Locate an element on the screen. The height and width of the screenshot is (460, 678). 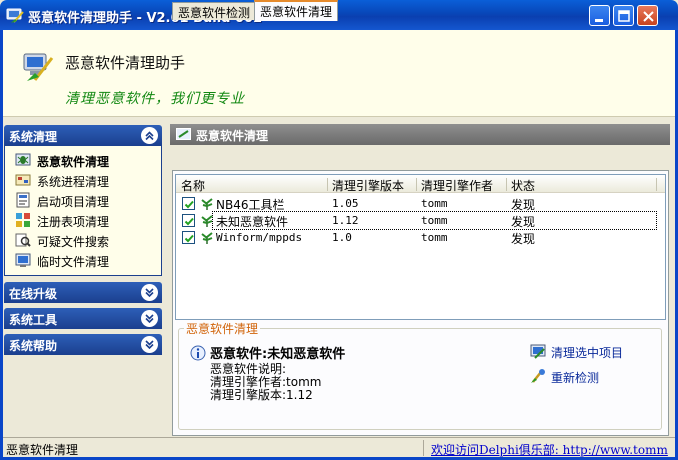
maximize-icon is located at coordinates (624, 16).